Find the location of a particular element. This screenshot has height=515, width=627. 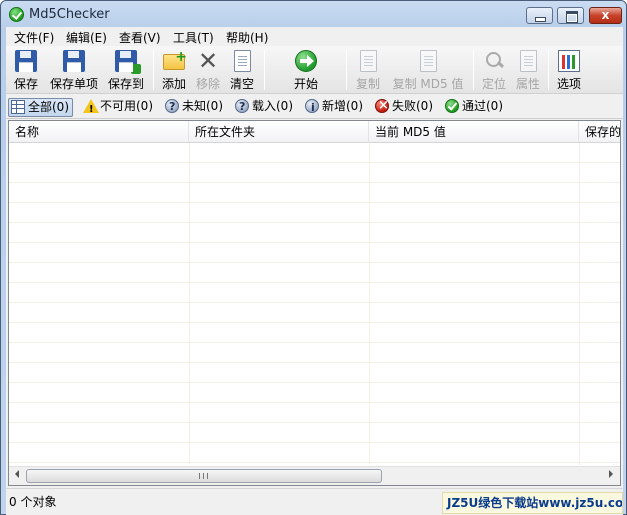

floppy-disk-arrow-icon is located at coordinates (128, 62).